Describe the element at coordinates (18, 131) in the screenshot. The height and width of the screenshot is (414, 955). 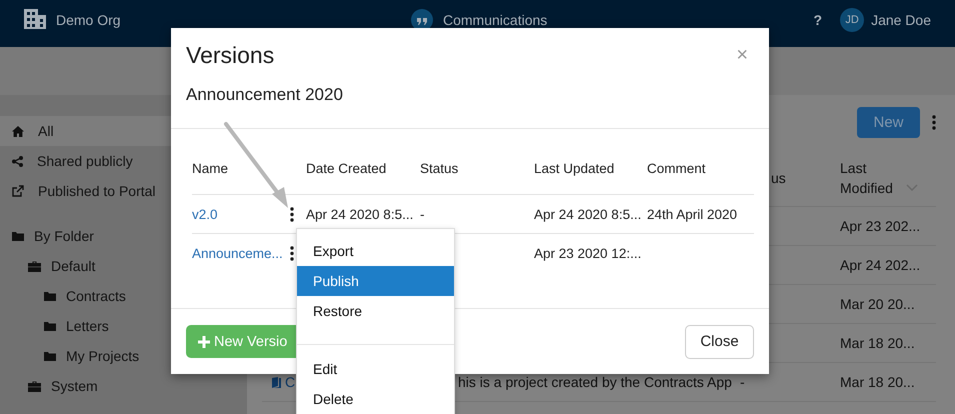
I see `home-icon` at that location.